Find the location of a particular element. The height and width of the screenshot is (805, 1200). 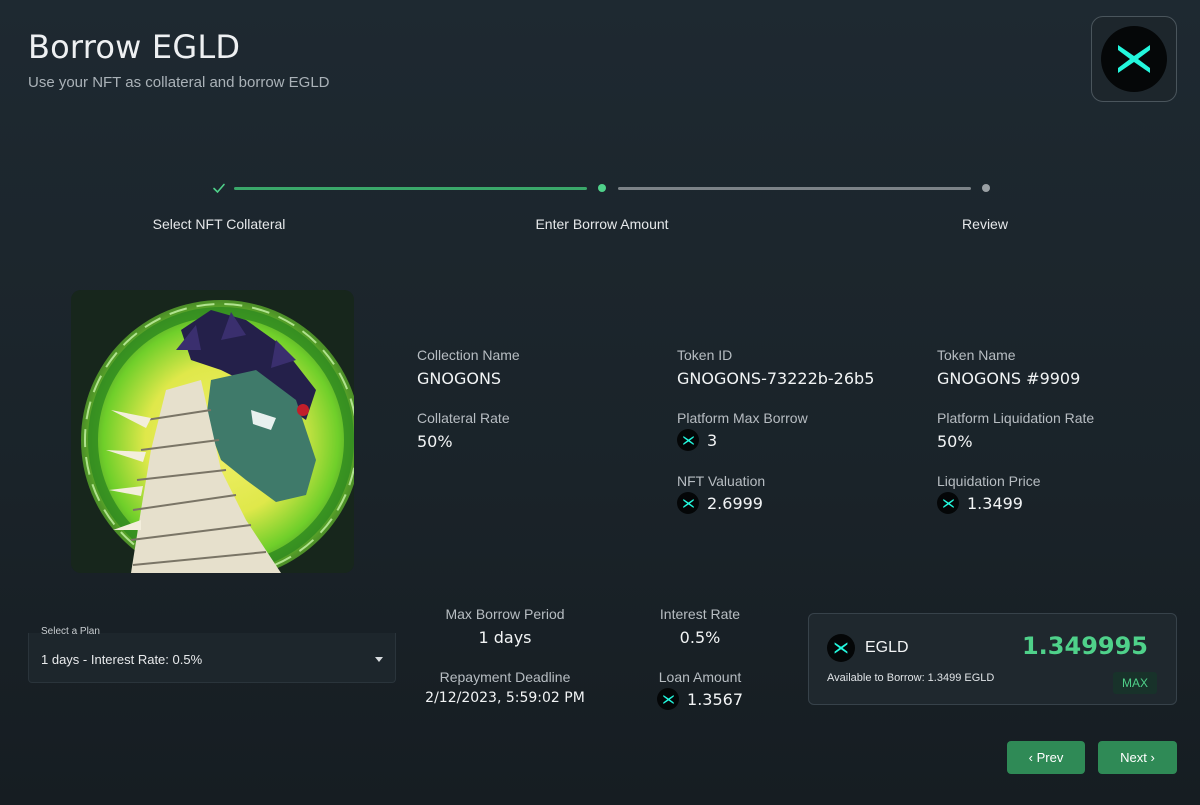

platform-max-borrow-label: Platform Max Borrow is located at coordinates (742, 418).